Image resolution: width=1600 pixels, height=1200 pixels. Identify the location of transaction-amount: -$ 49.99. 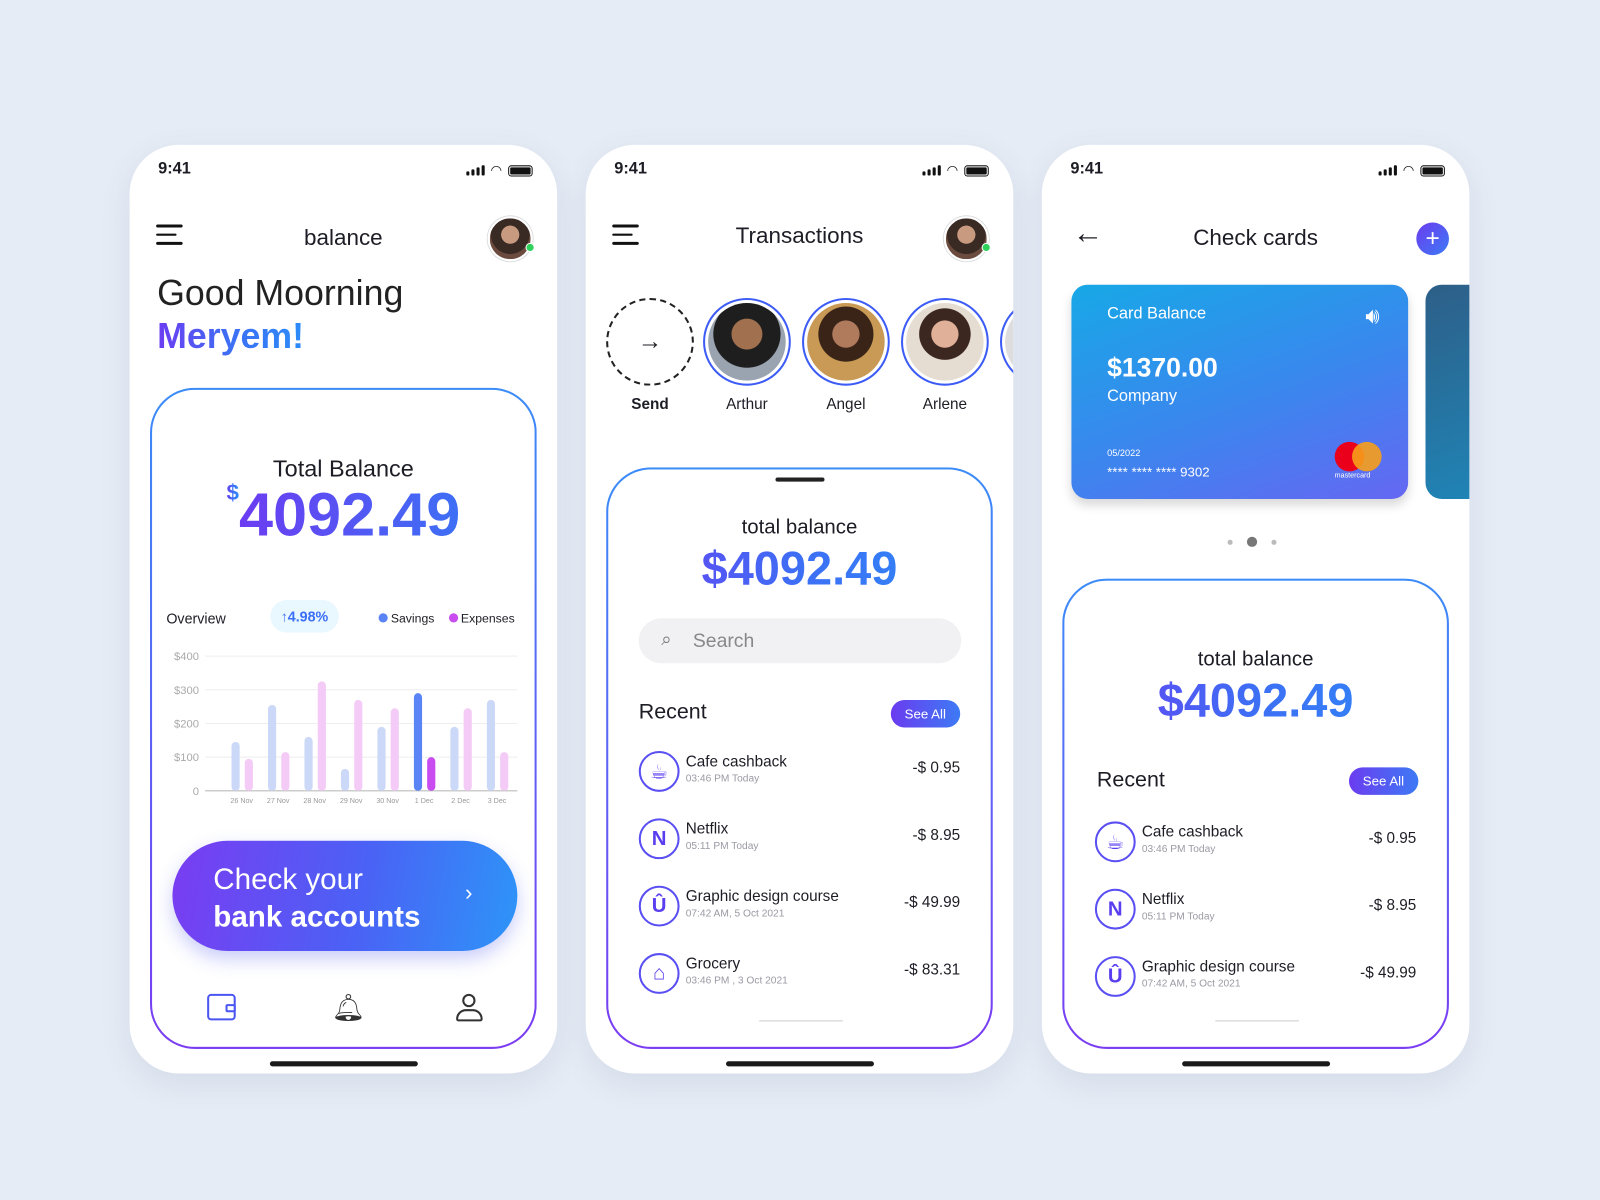
(1388, 973).